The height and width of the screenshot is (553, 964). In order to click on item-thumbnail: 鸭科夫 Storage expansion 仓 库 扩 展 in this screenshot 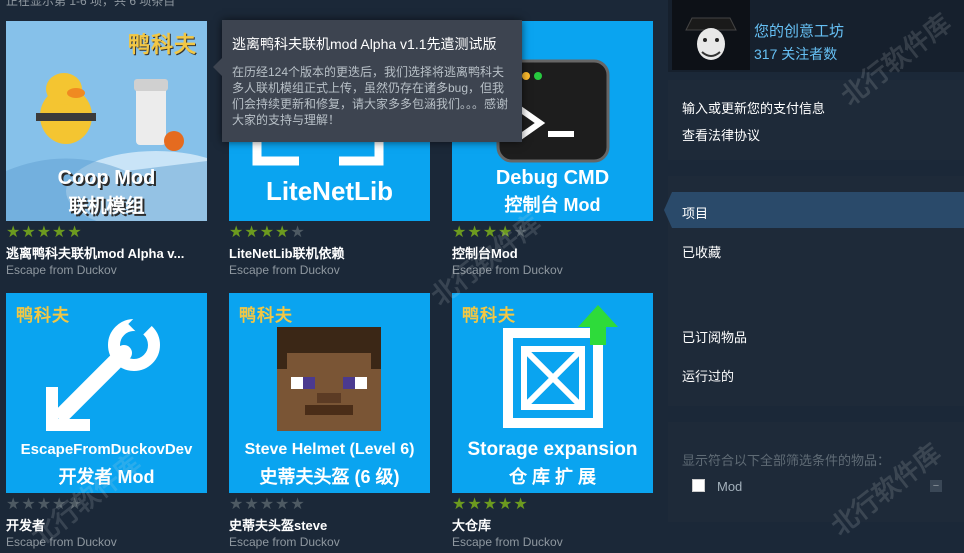, I will do `click(552, 393)`.